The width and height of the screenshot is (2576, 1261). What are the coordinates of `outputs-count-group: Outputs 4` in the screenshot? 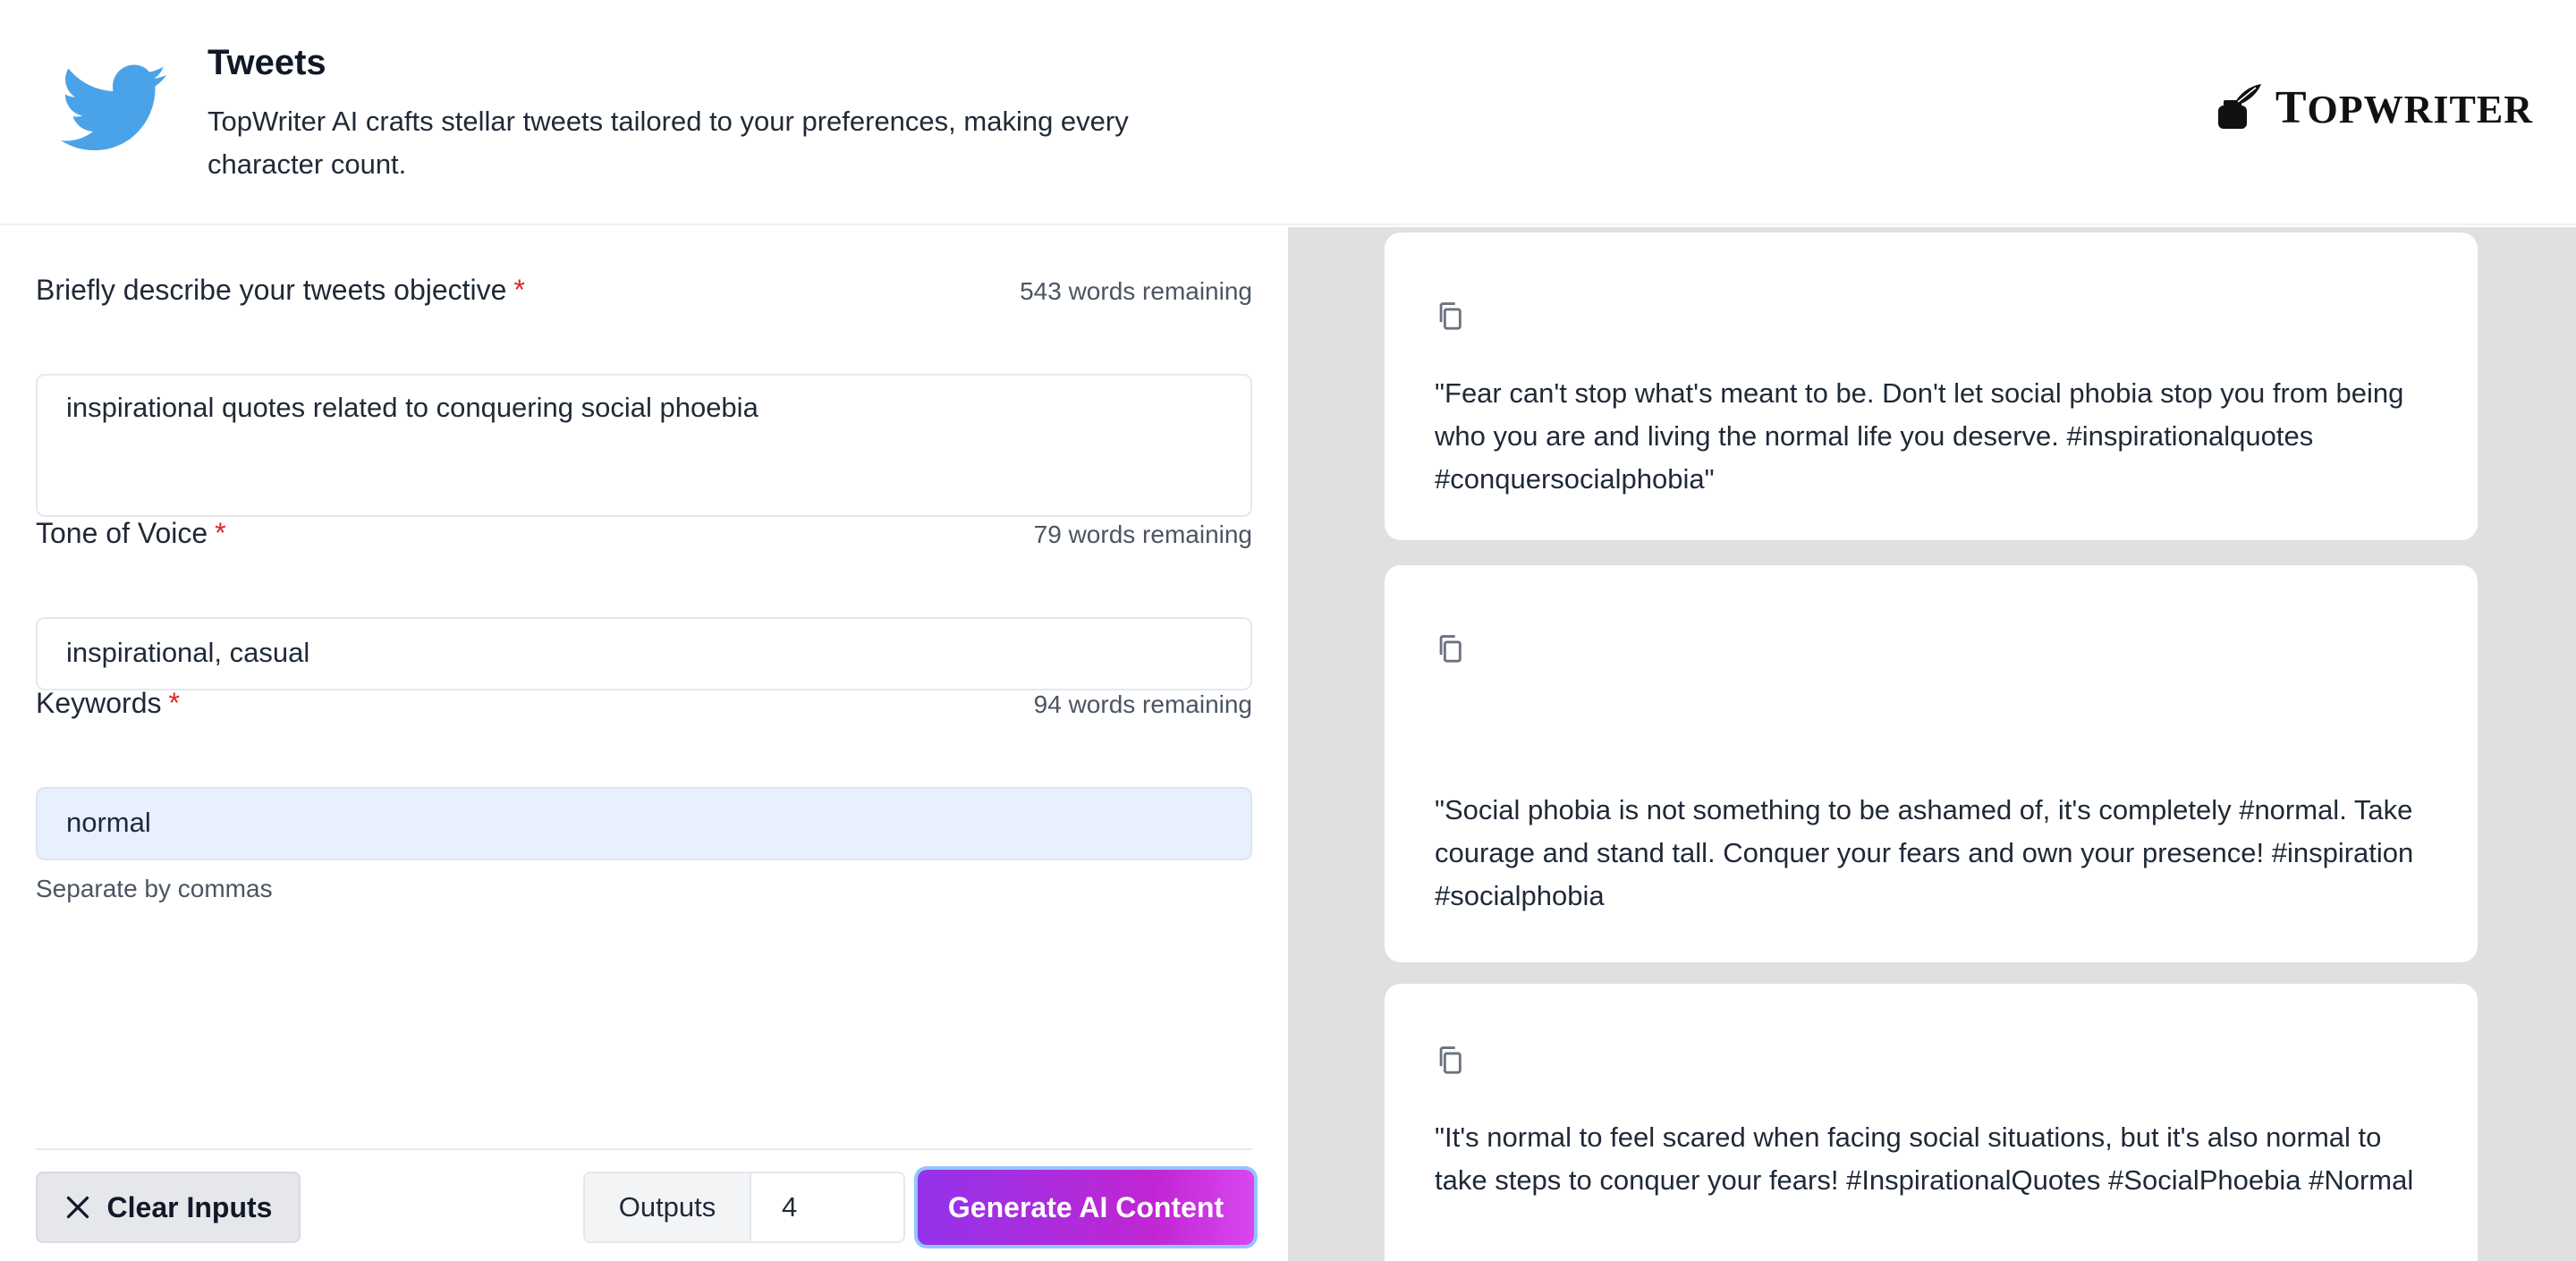 It's located at (744, 1207).